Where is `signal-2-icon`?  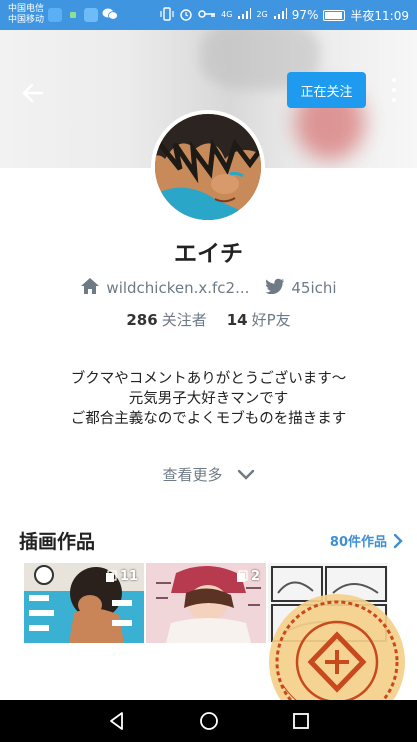
signal-2-icon is located at coordinates (280, 15).